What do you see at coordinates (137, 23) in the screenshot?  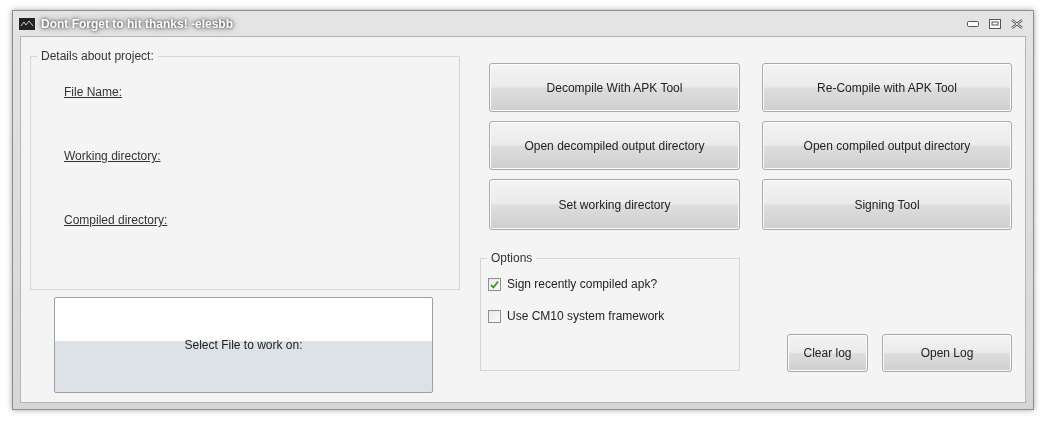 I see `window-title: Dont Forget to hit thanks! -elesbb` at bounding box center [137, 23].